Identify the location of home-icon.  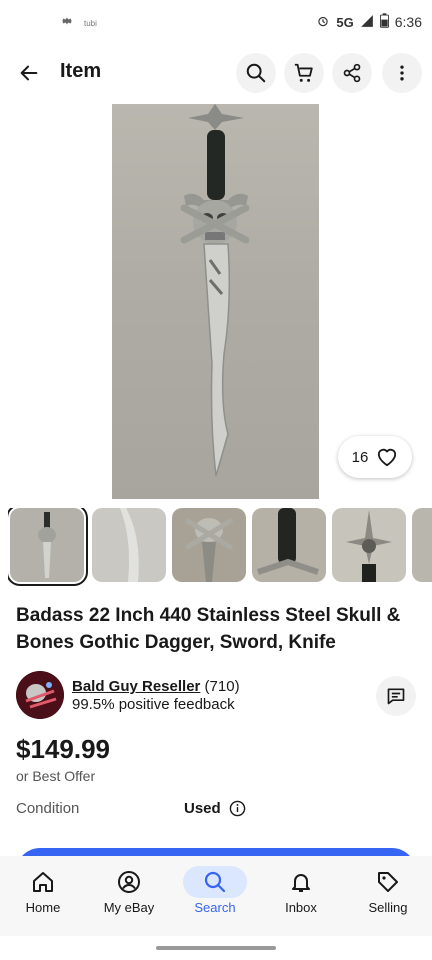
(43, 882).